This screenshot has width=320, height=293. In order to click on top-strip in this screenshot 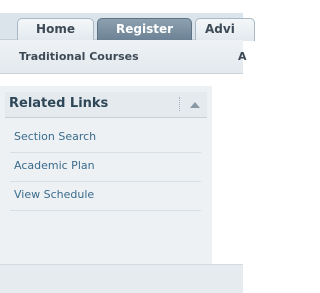, I will do `click(121, 6)`.